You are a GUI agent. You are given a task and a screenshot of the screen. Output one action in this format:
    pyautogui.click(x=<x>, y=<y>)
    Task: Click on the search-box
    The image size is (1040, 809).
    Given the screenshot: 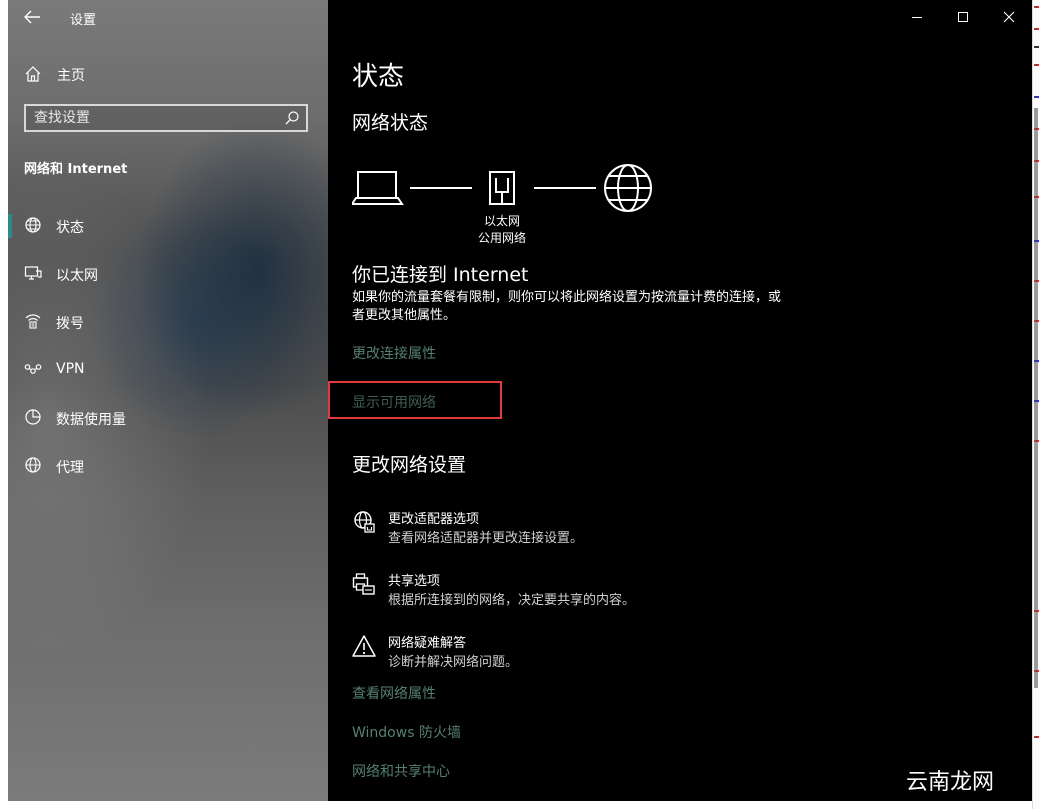 What is the action you would take?
    pyautogui.click(x=166, y=118)
    